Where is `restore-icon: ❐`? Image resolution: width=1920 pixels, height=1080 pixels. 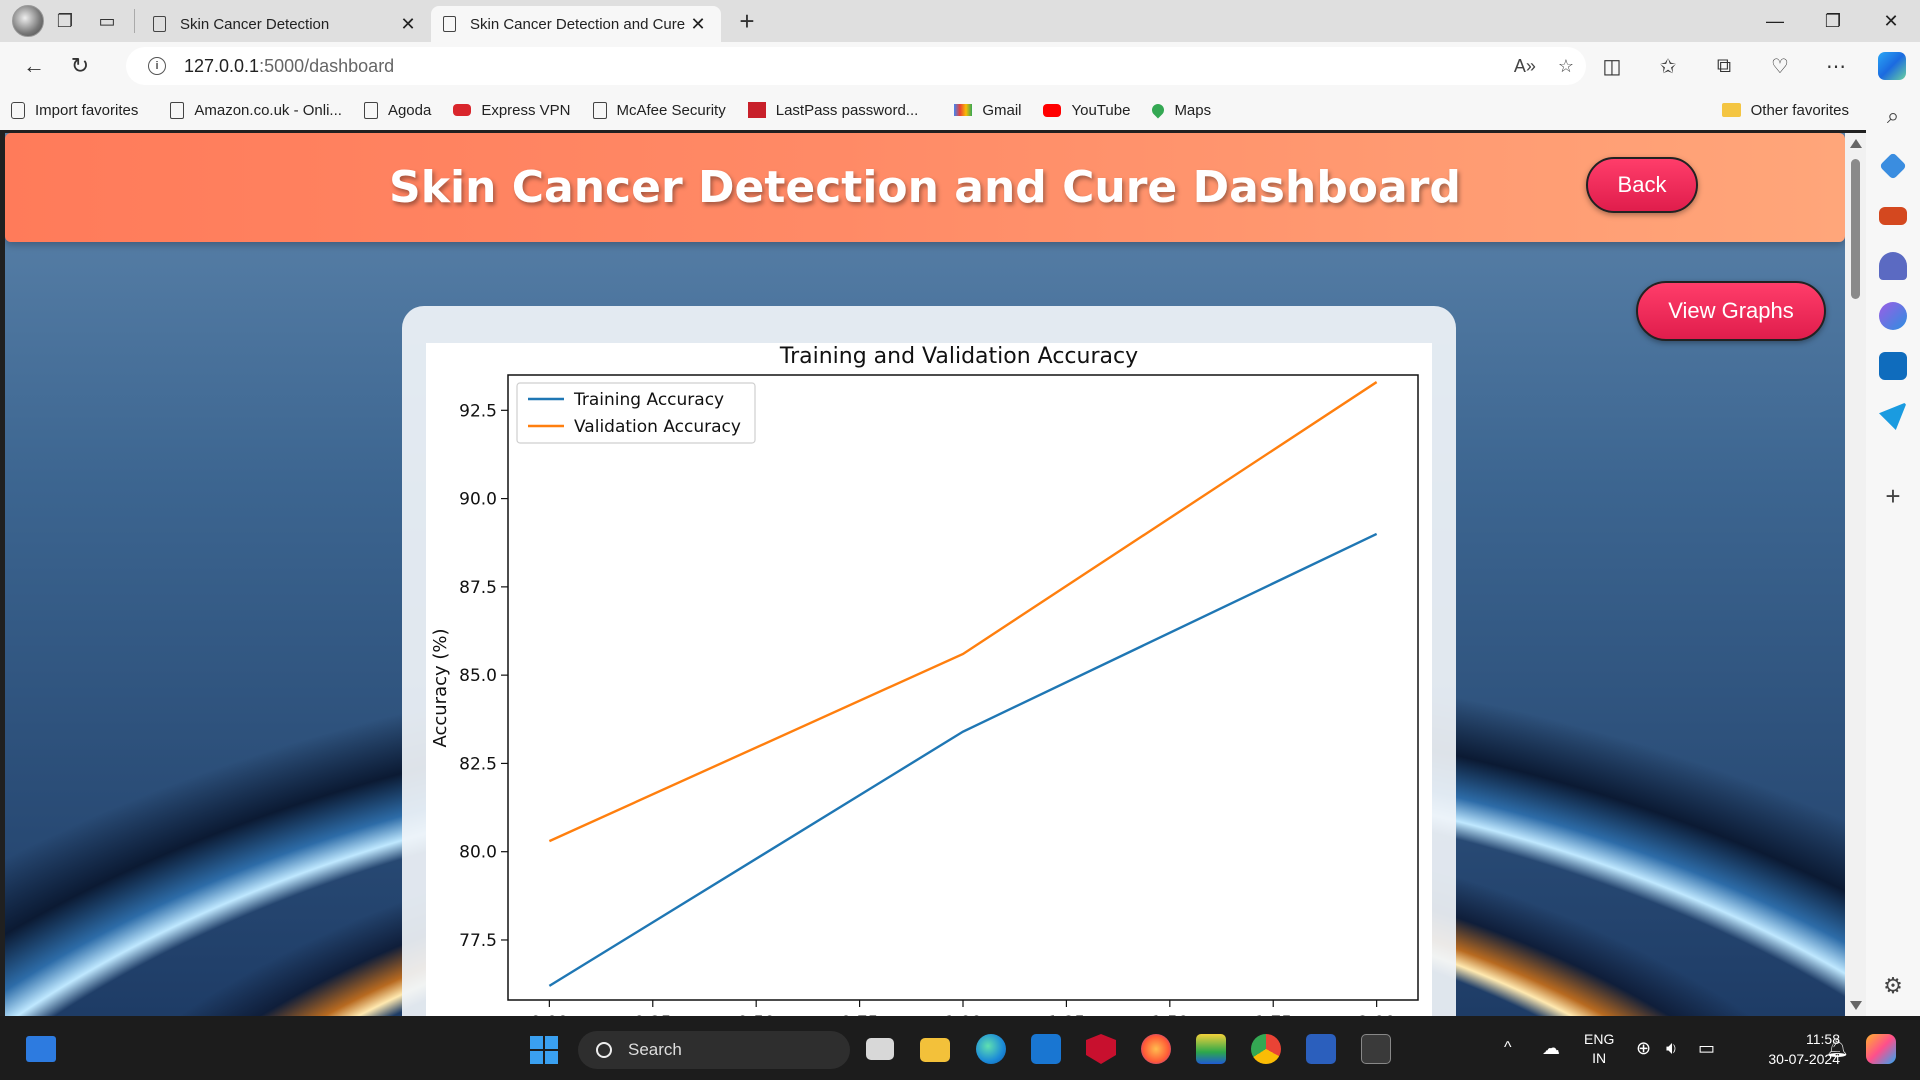 restore-icon: ❐ is located at coordinates (1833, 21).